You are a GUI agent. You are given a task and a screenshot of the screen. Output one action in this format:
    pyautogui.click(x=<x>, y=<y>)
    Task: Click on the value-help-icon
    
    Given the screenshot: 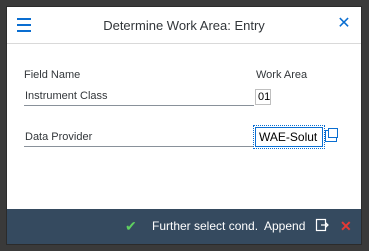 What is the action you would take?
    pyautogui.click(x=331, y=135)
    